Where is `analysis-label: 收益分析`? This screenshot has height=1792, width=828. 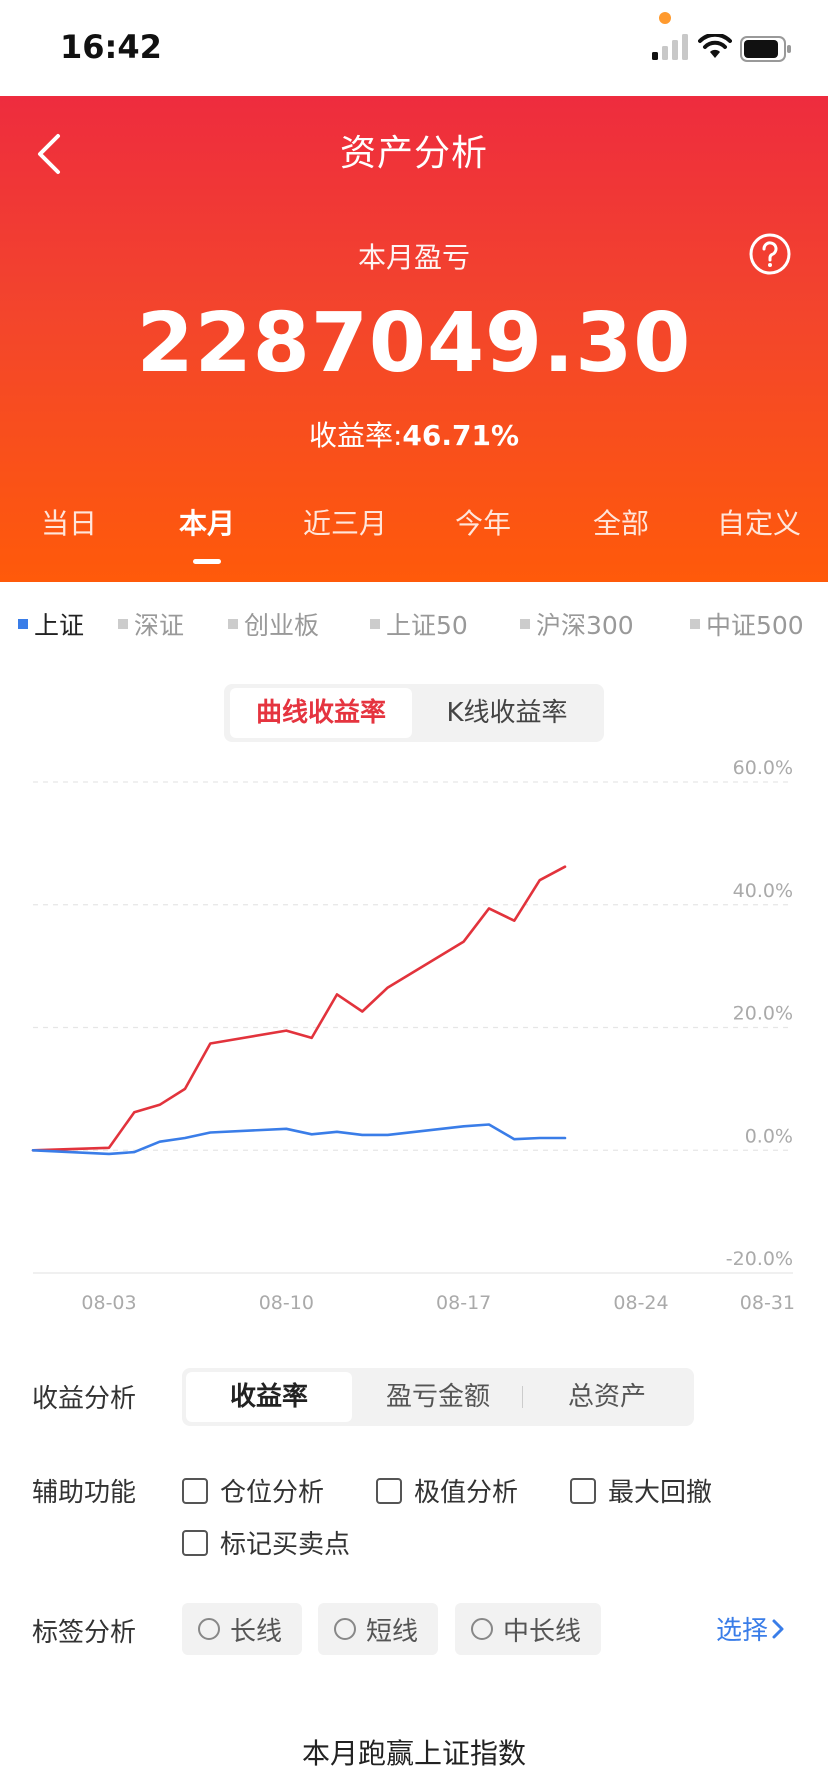 analysis-label: 收益分析 is located at coordinates (84, 1399).